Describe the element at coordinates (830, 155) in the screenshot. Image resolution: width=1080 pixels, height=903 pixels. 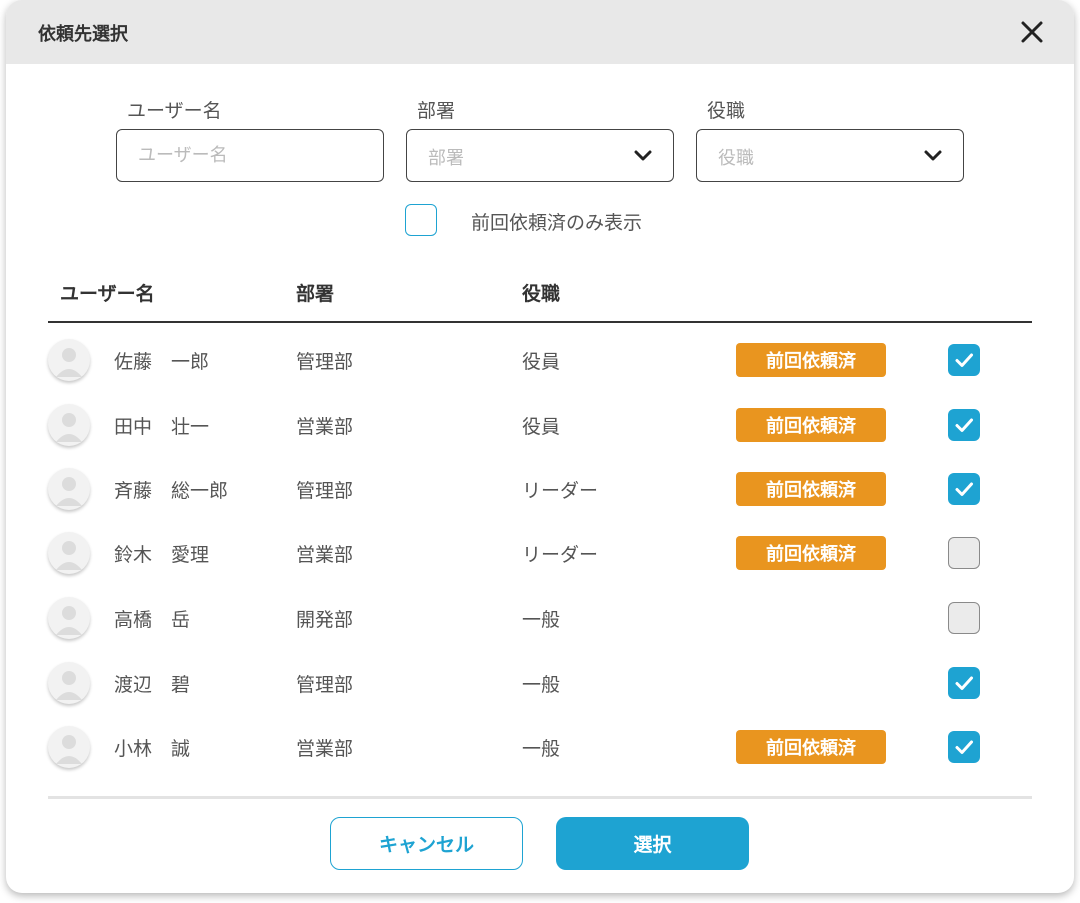
I see `position-select: 役職` at that location.